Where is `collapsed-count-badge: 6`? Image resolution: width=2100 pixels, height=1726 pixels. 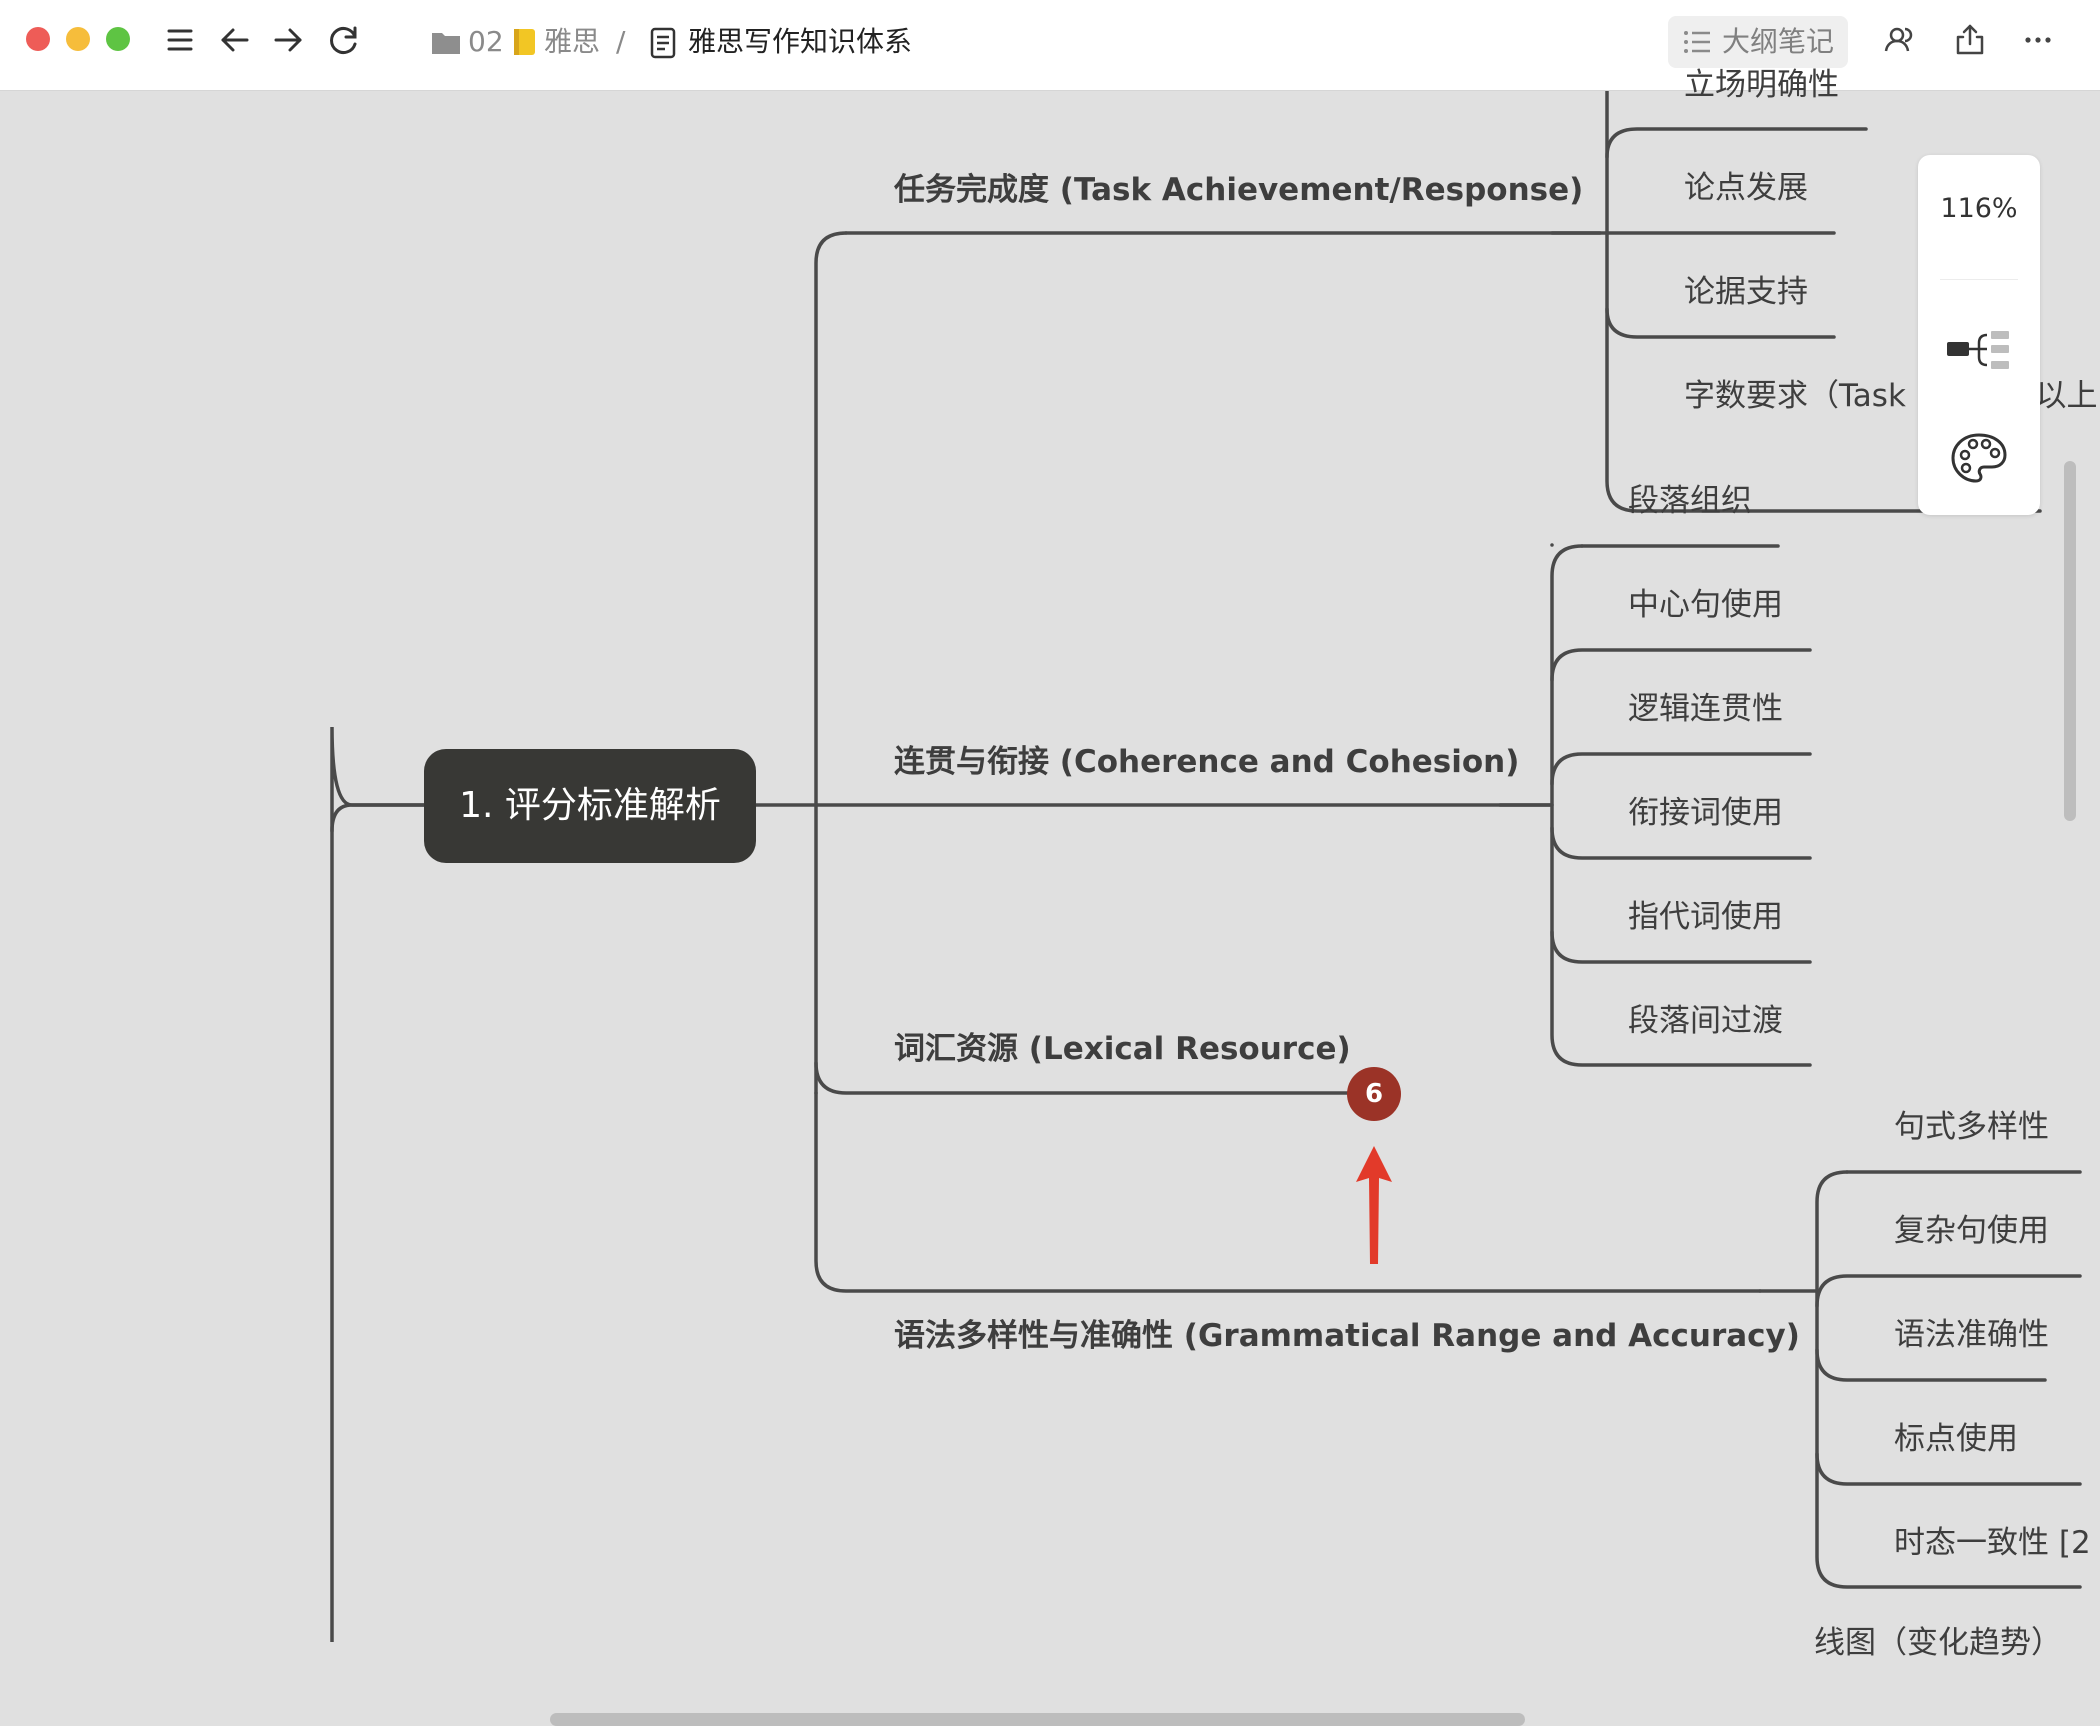
collapsed-count-badge: 6 is located at coordinates (1374, 1094).